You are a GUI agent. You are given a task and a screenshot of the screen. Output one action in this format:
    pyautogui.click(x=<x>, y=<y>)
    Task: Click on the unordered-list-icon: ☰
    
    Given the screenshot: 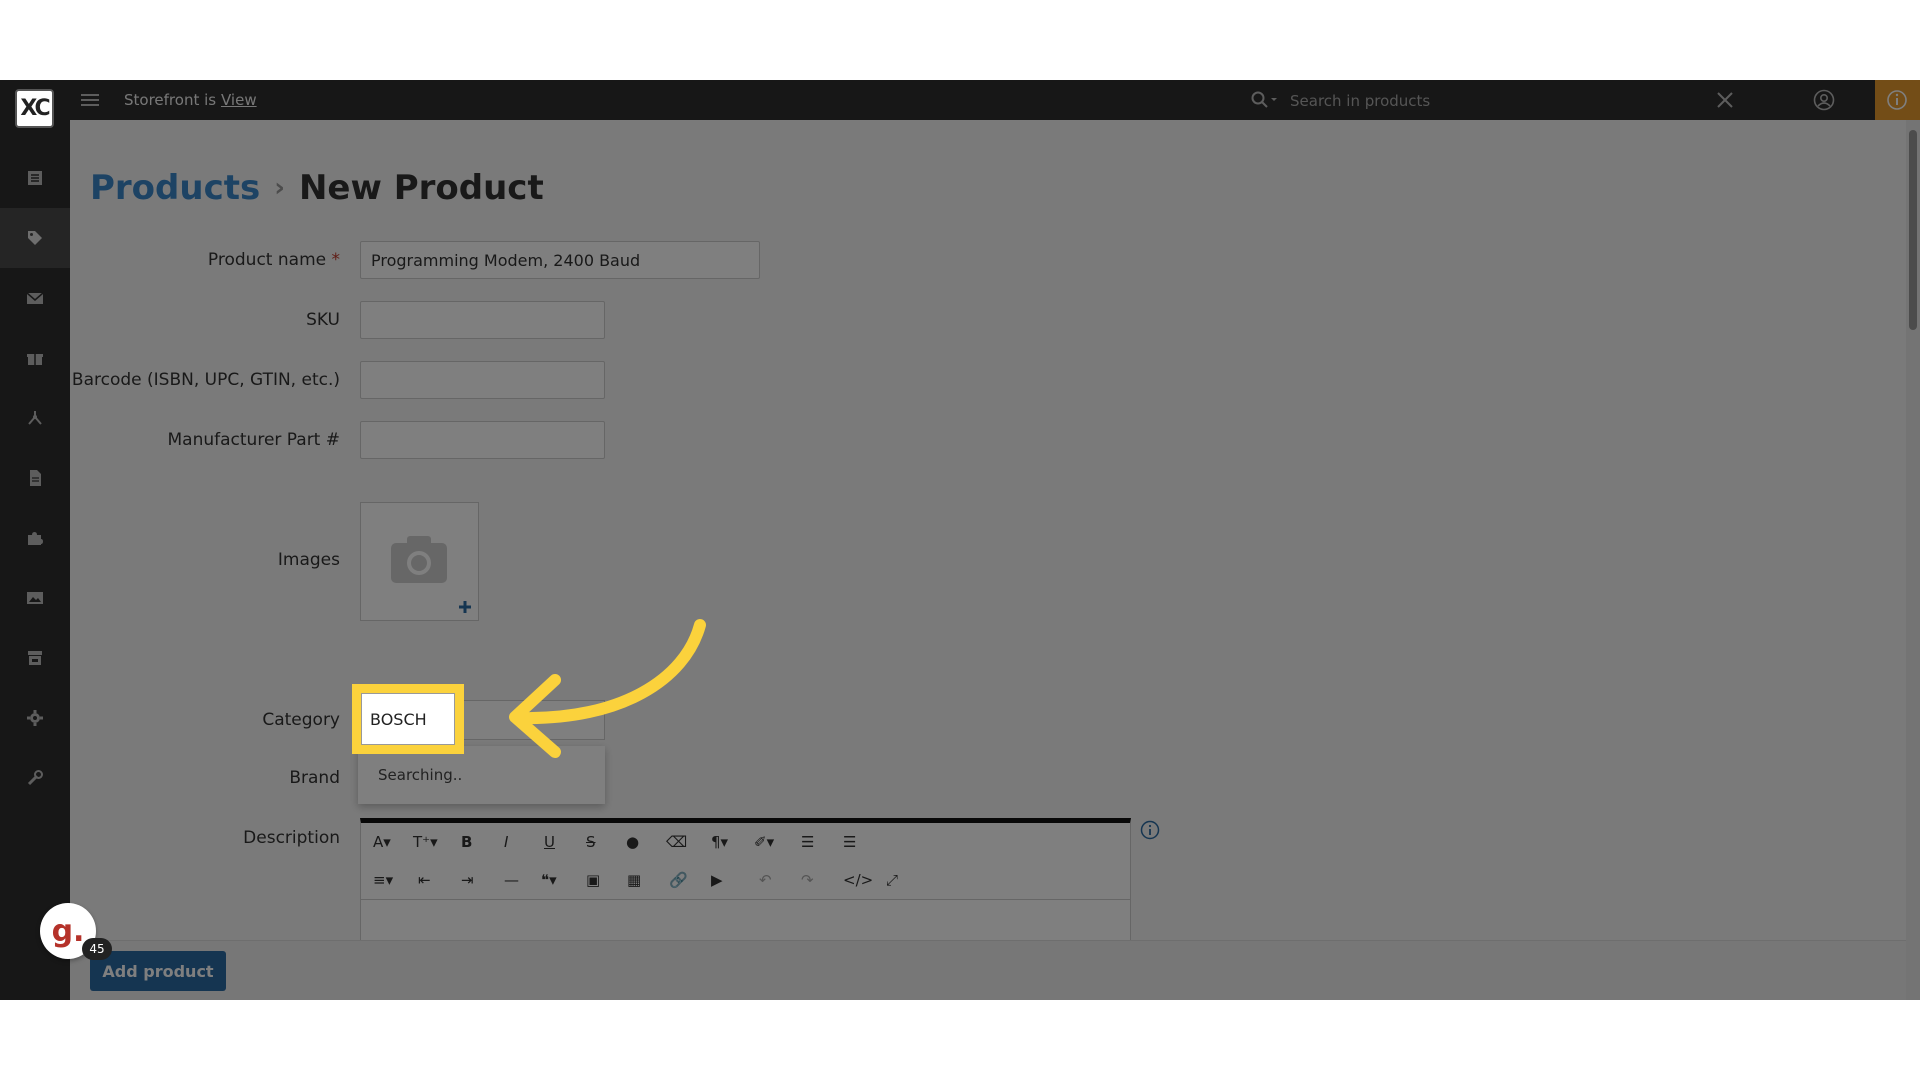 What is the action you would take?
    pyautogui.click(x=849, y=842)
    